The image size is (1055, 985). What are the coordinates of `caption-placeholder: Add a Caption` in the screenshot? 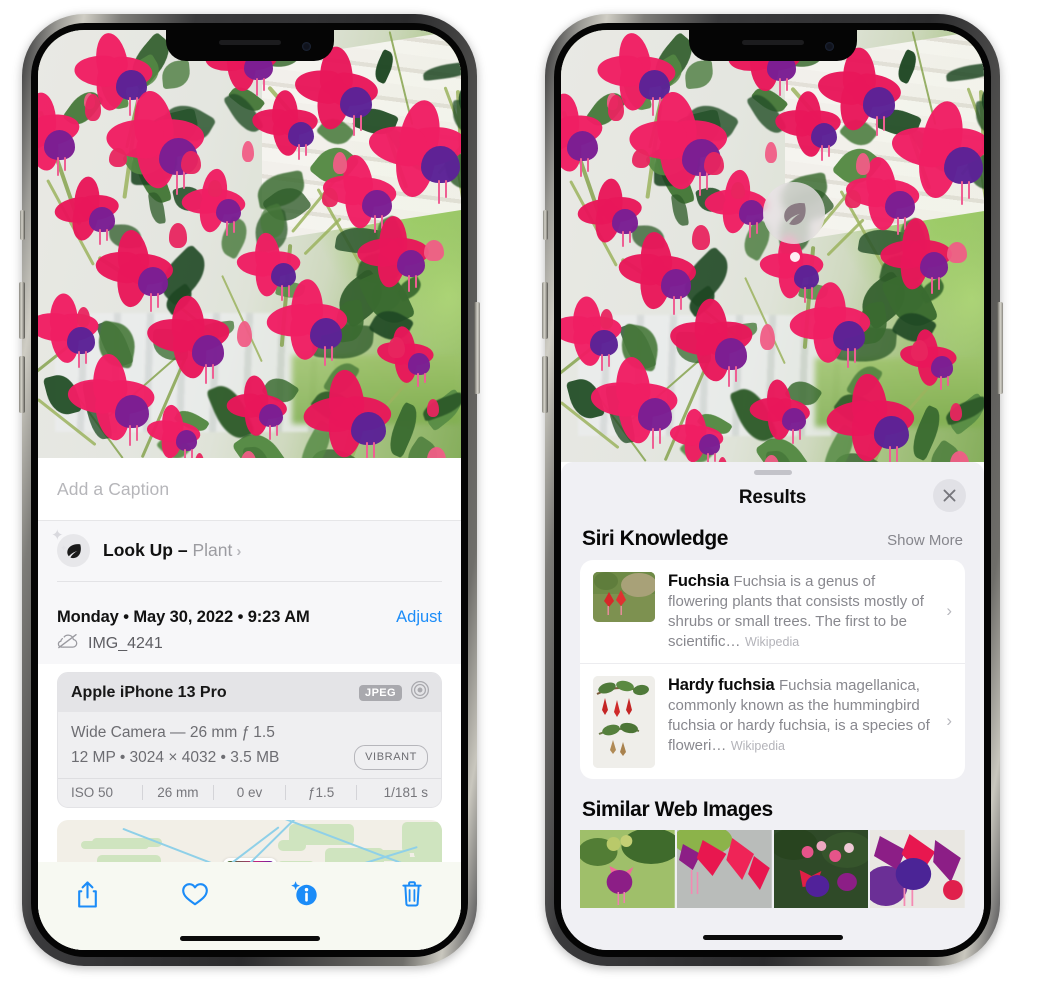 It's located at (113, 488).